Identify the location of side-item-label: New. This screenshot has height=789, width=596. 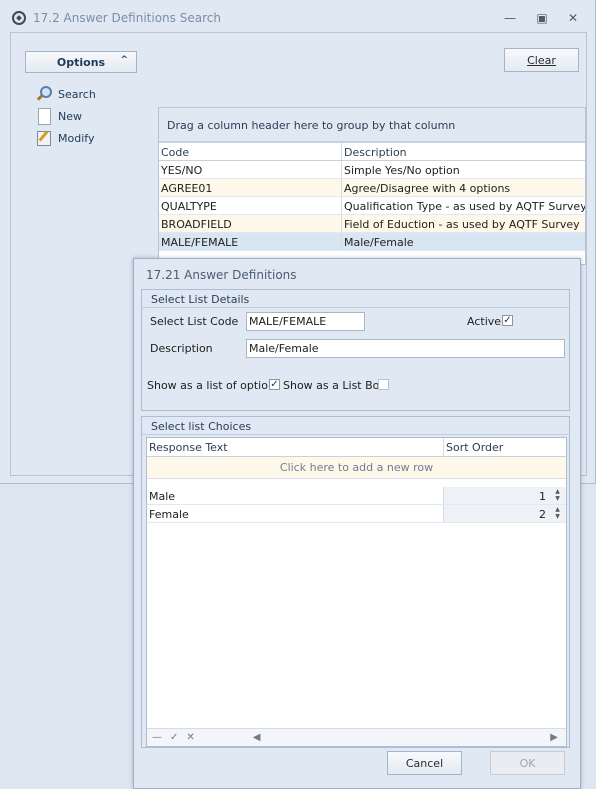
(70, 116).